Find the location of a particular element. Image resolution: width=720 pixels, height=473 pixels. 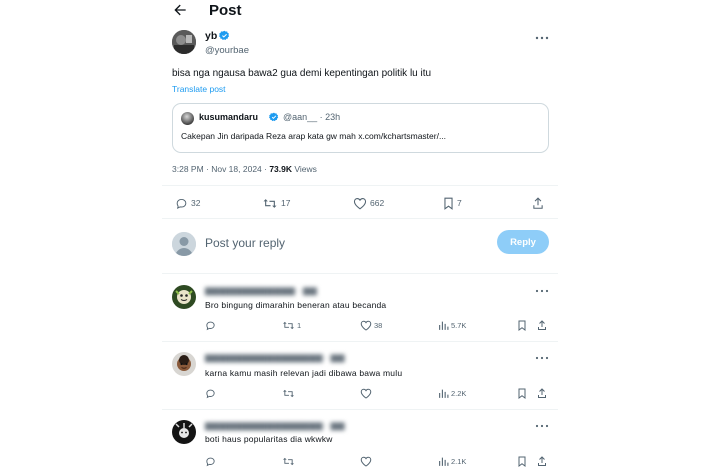

reply-views-button: 5.7K is located at coordinates (452, 325).